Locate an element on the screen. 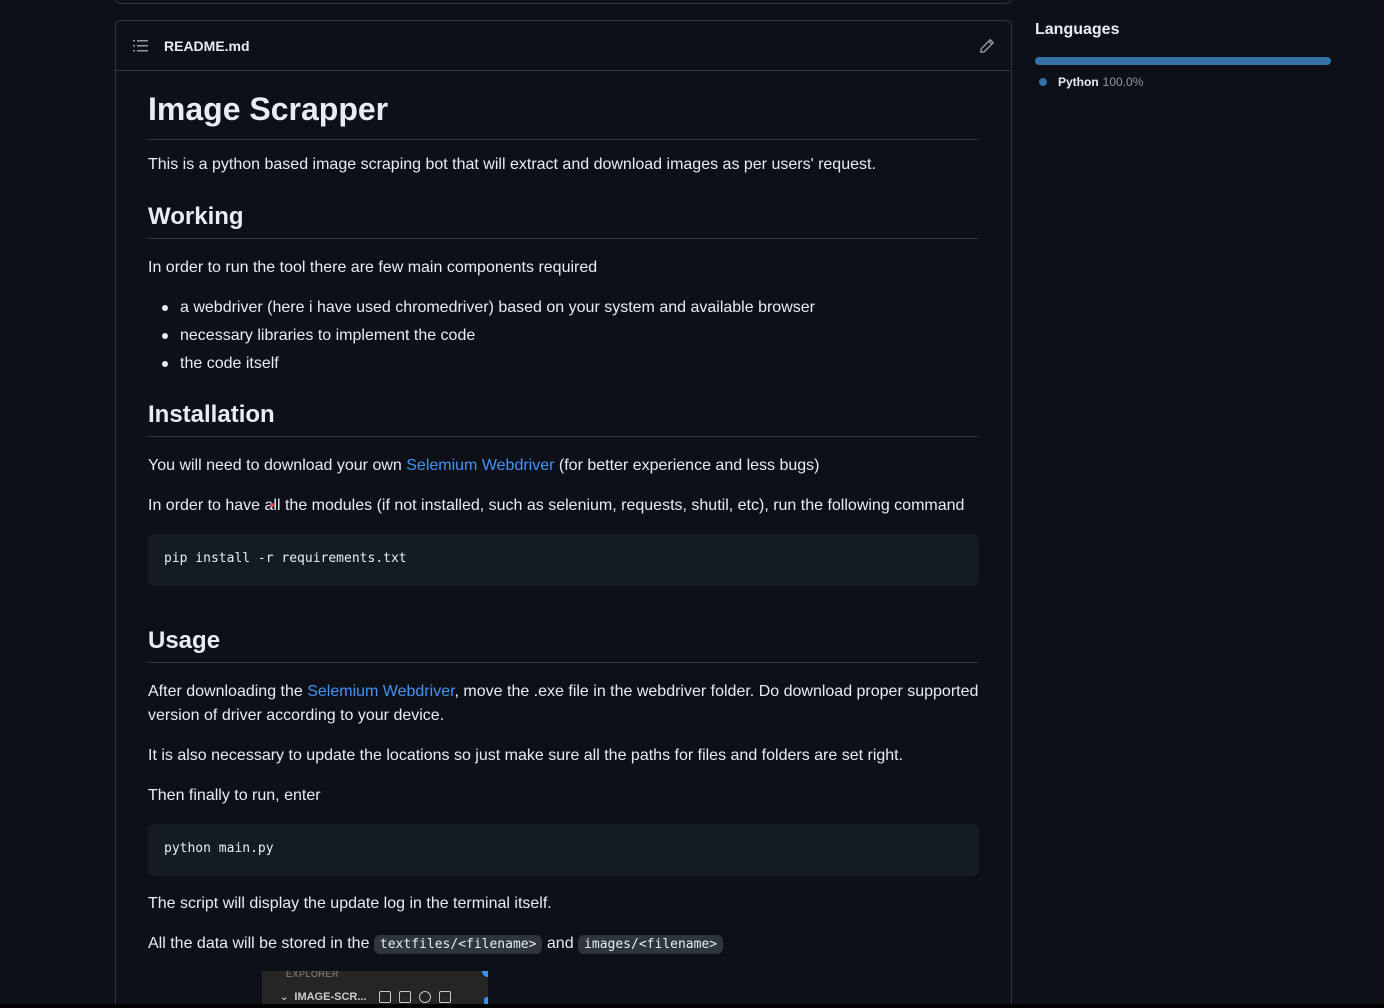 The height and width of the screenshot is (1008, 1384). installation-heading: Installation is located at coordinates (563, 418).